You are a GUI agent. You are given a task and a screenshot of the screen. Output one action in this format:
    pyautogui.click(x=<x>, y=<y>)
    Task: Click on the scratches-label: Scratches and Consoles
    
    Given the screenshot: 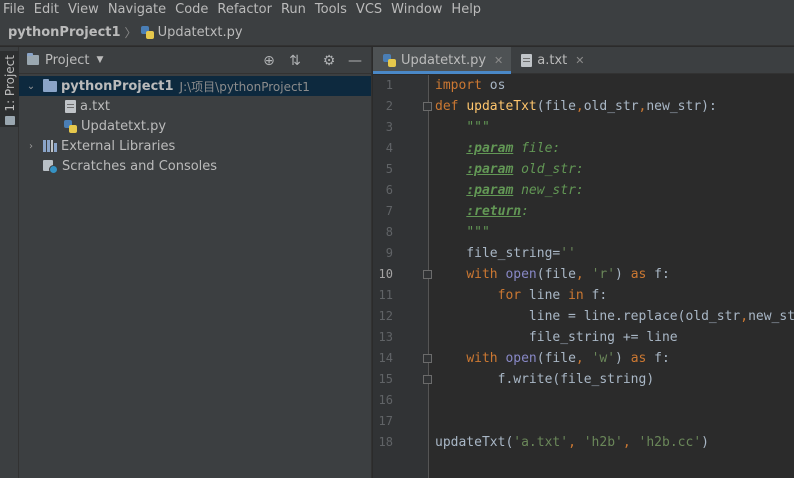 What is the action you would take?
    pyautogui.click(x=140, y=166)
    